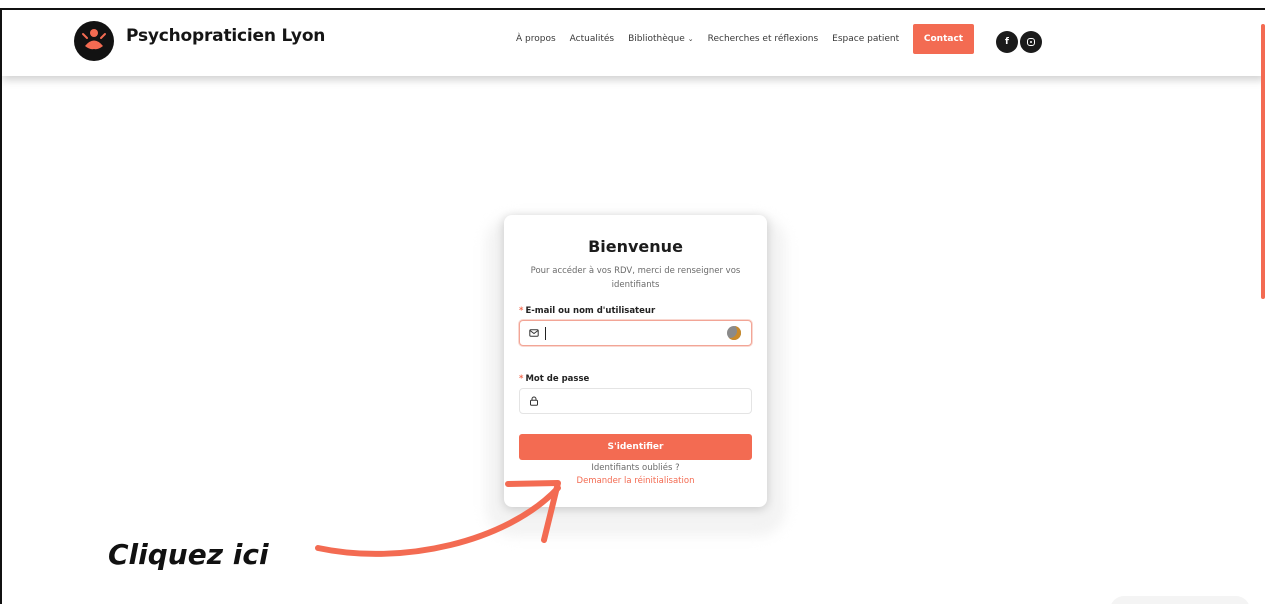 Image resolution: width=1267 pixels, height=604 pixels. I want to click on chat-widget-edge, so click(1180, 600).